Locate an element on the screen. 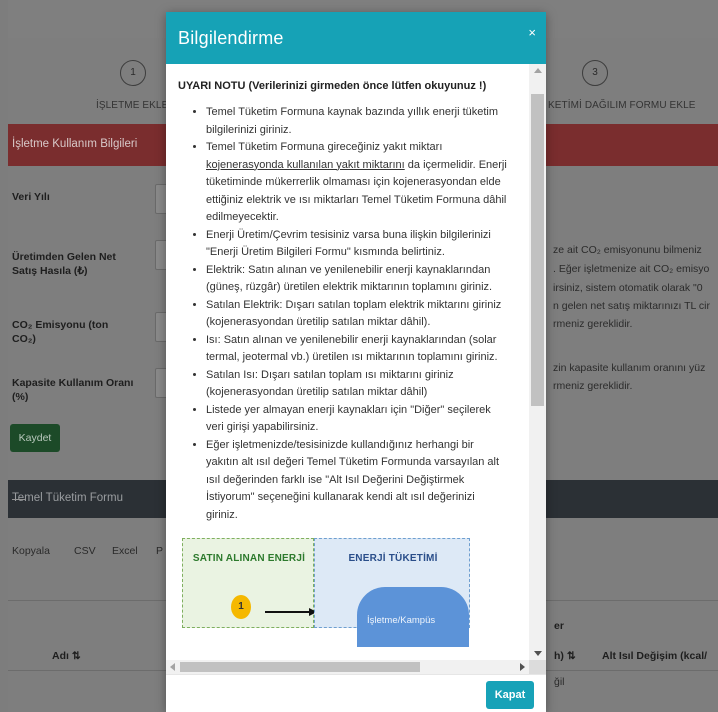 This screenshot has width=718, height=712. step-3-label: KETİMİ DAĞILIM FORMU EKLE is located at coordinates (622, 105).